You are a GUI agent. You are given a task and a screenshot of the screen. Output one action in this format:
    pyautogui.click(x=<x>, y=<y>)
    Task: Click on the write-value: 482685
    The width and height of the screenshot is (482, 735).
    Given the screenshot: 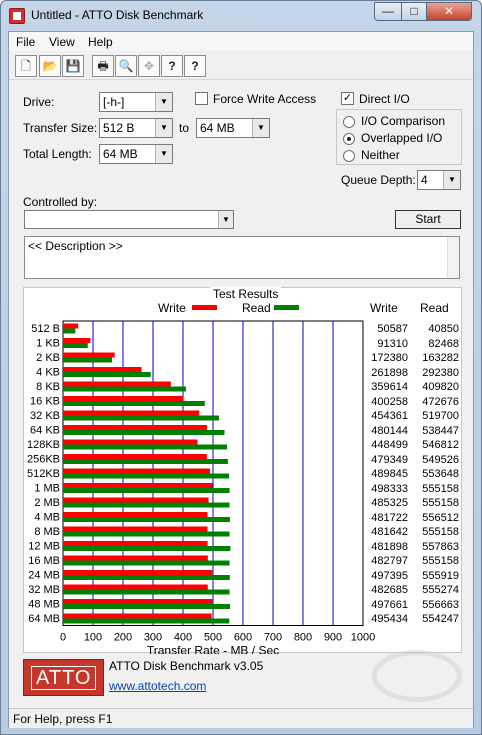 What is the action you would take?
    pyautogui.click(x=389, y=590)
    